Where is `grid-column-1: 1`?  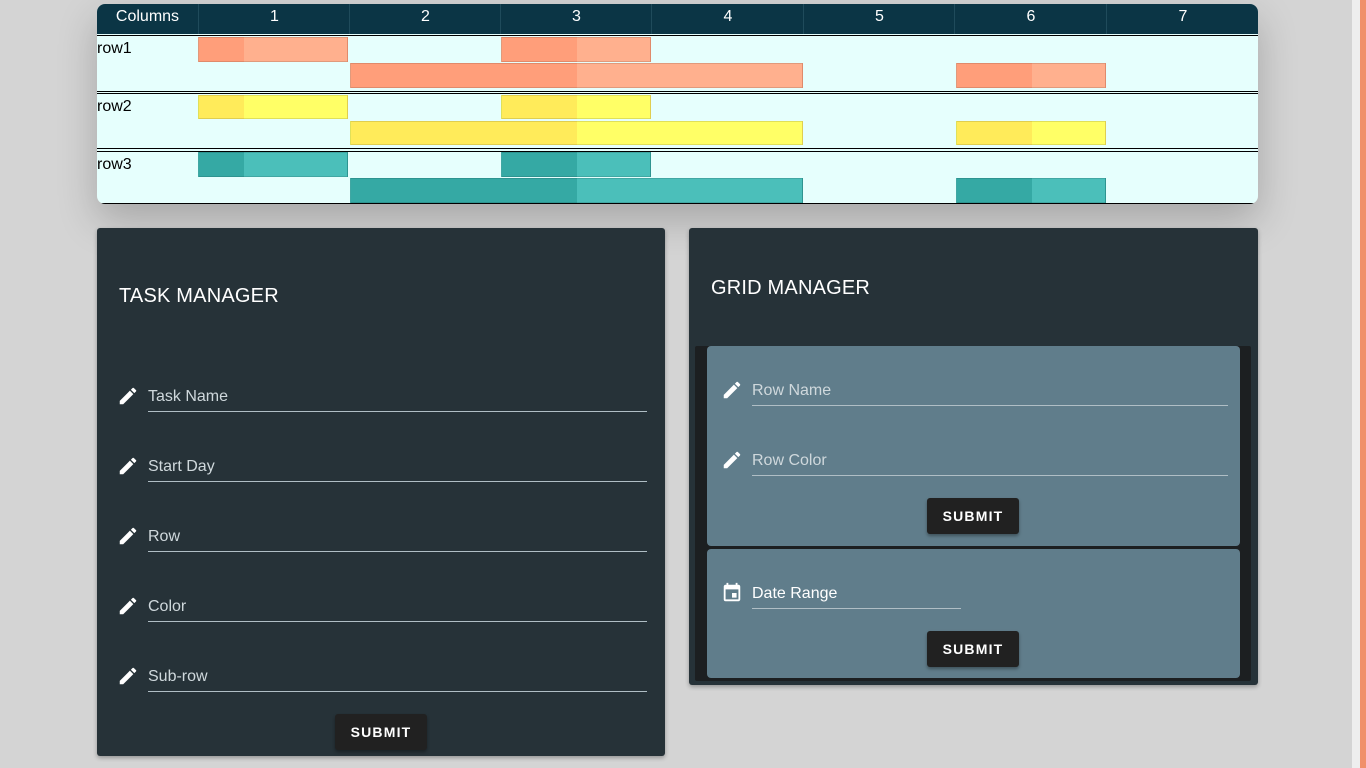
grid-column-1: 1 is located at coordinates (274, 19).